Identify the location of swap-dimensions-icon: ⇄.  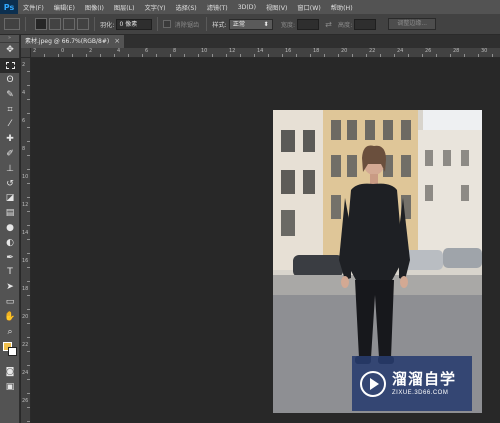
(328, 24).